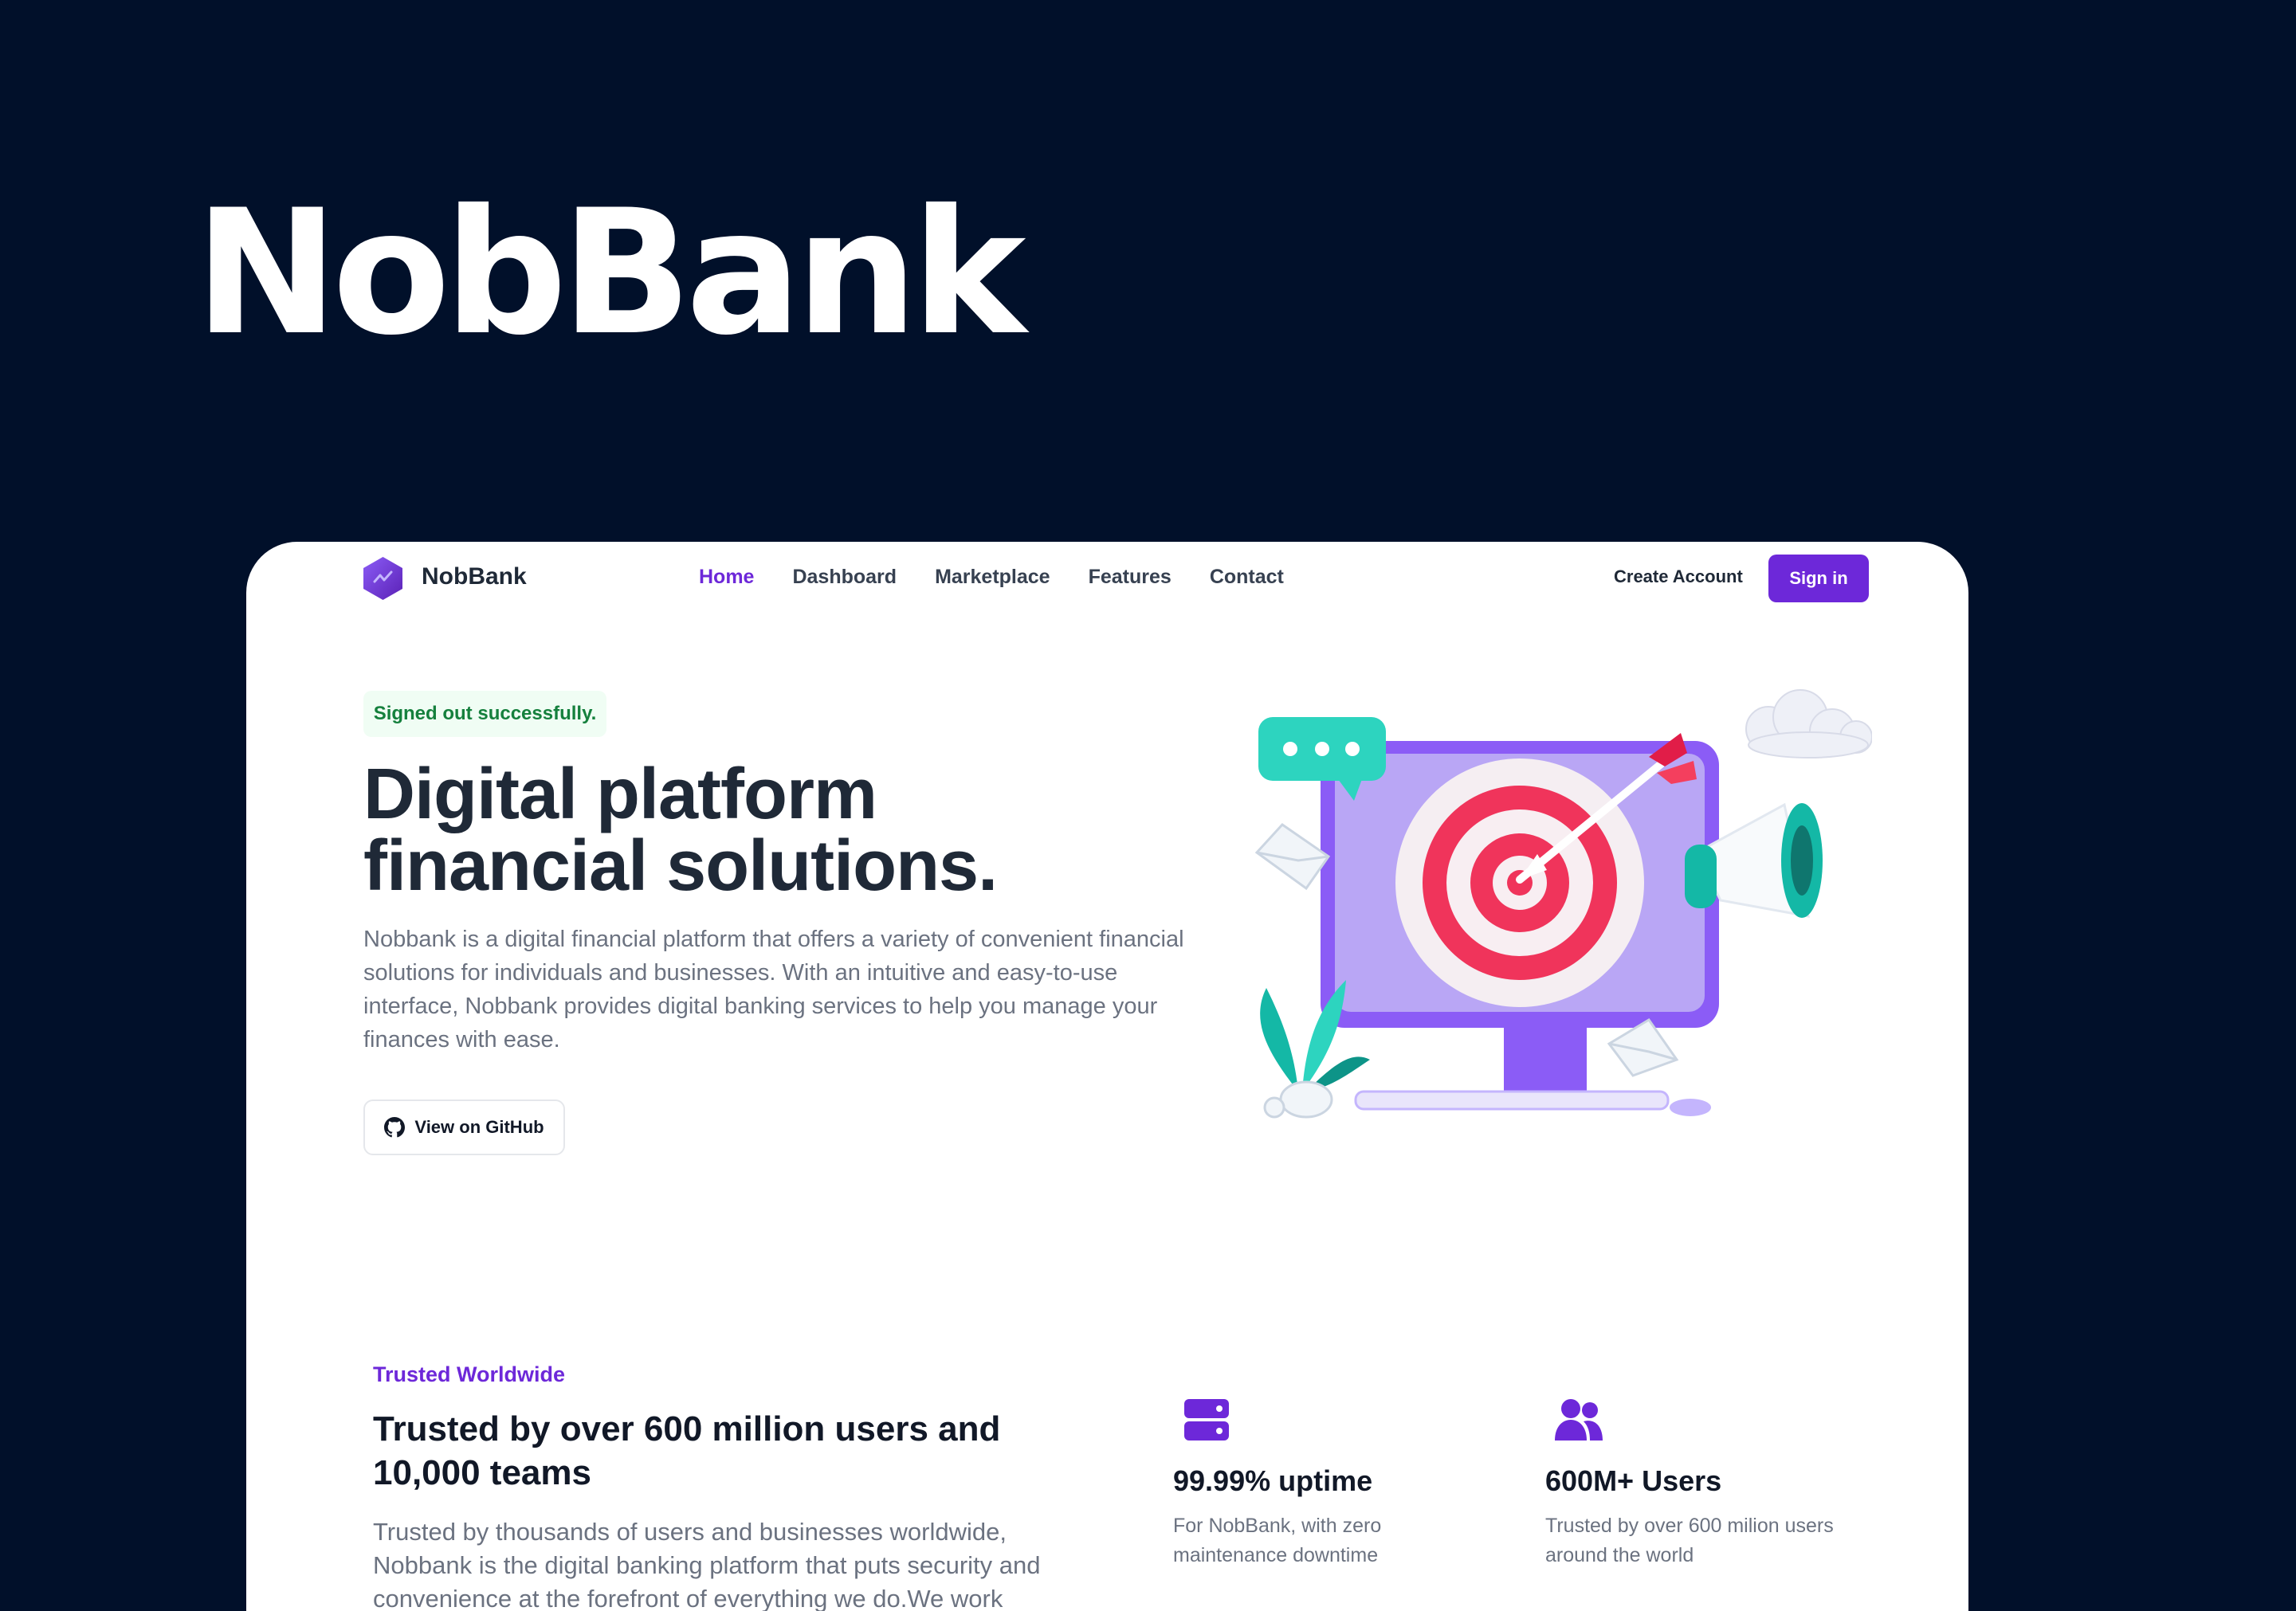 This screenshot has height=1611, width=2296. I want to click on nav-link-dashboard: Dashboard, so click(845, 577).